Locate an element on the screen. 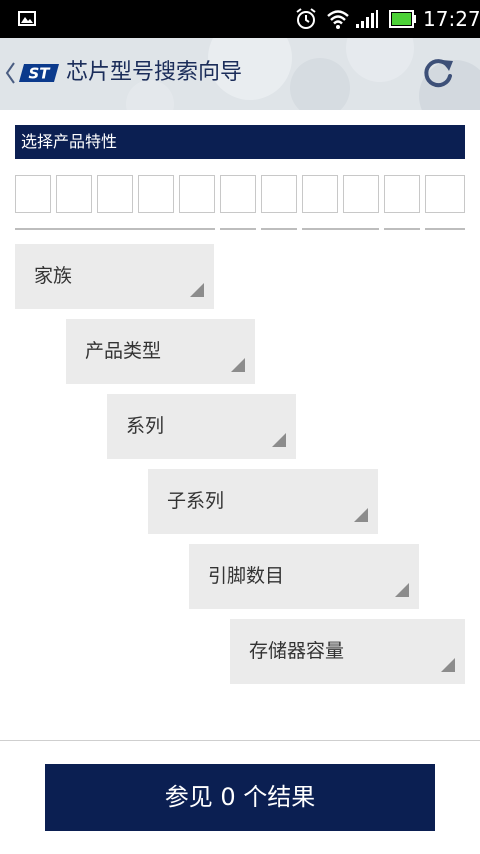 This screenshot has height=854, width=480. dropdown-label: 引脚数目 is located at coordinates (246, 576).